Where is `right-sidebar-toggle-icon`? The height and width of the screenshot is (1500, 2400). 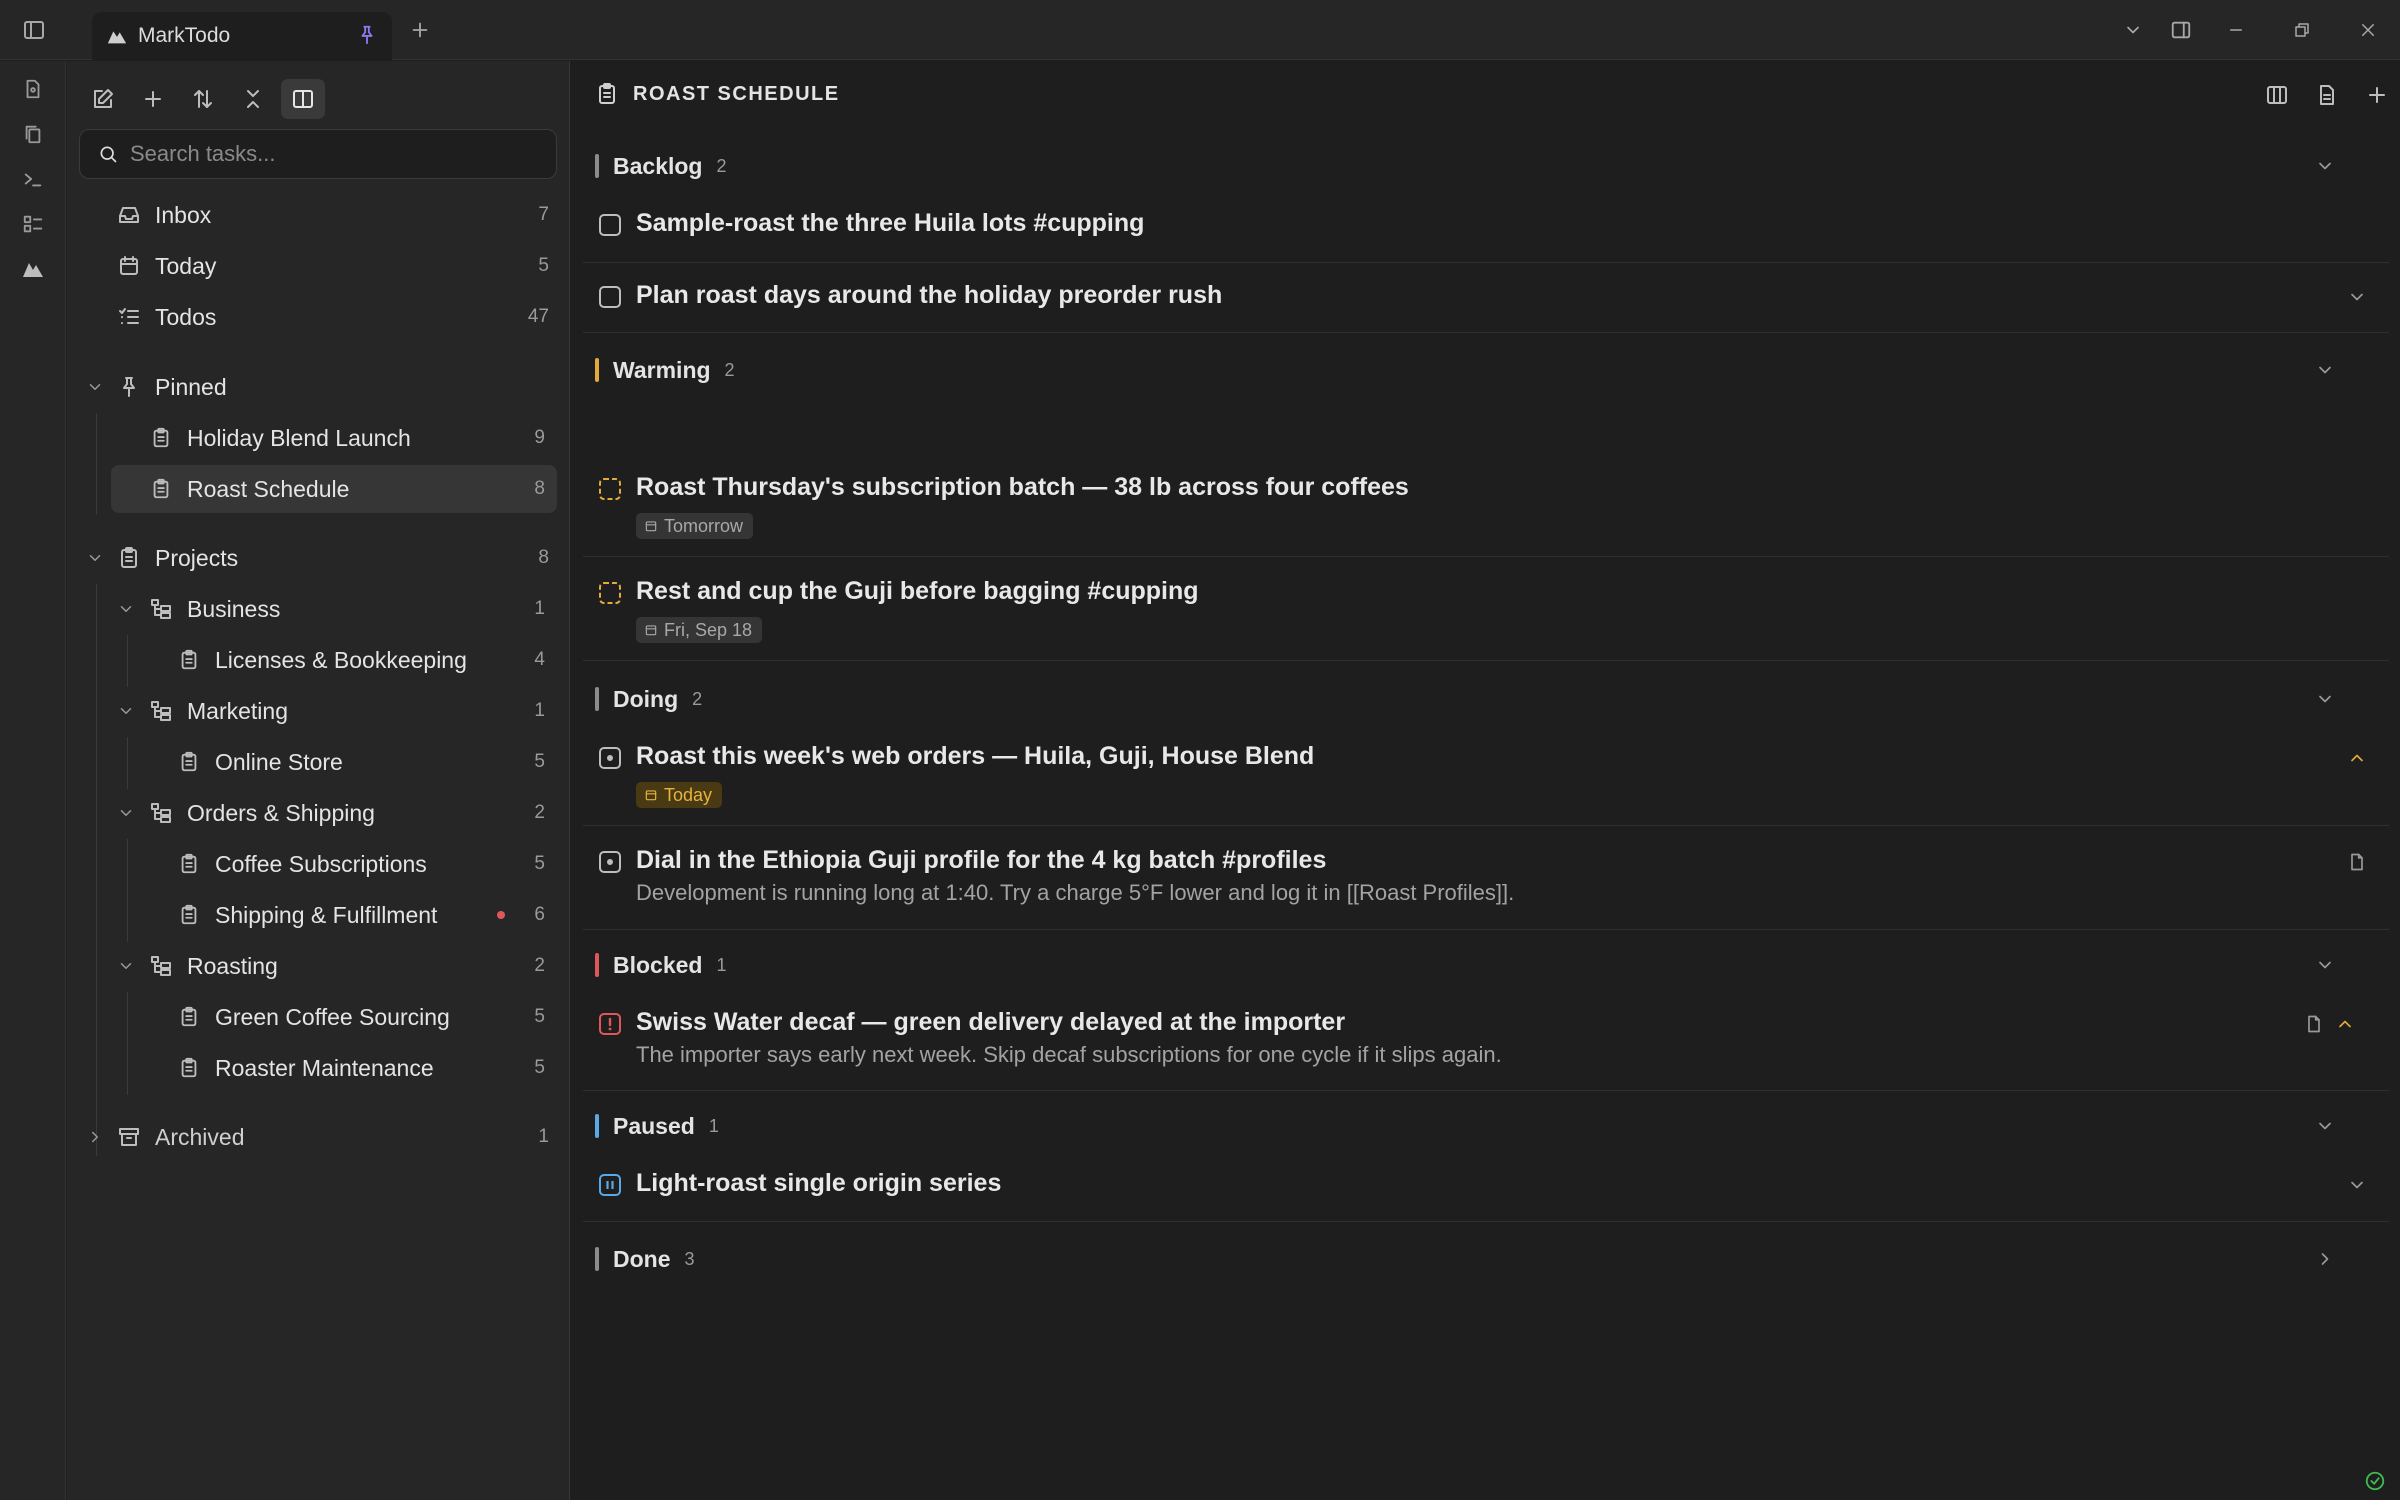
right-sidebar-toggle-icon is located at coordinates (2181, 30).